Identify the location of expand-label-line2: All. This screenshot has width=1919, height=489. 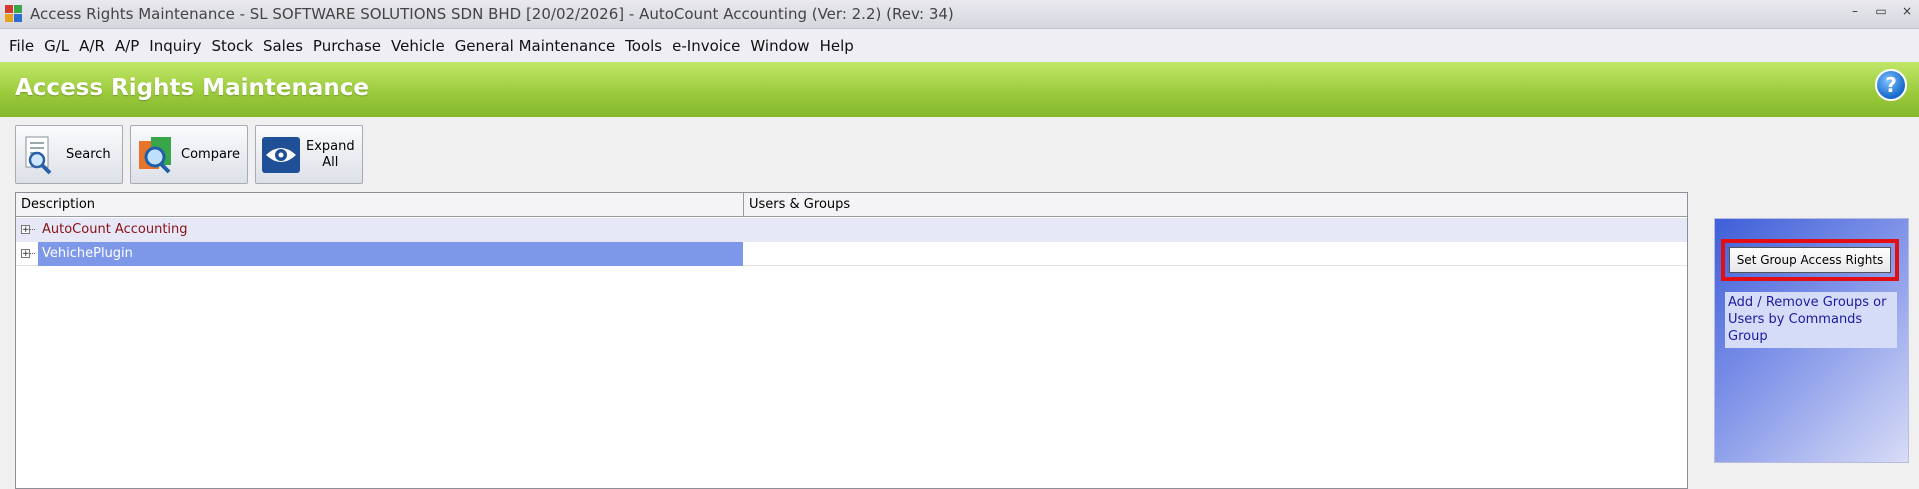
(330, 162).